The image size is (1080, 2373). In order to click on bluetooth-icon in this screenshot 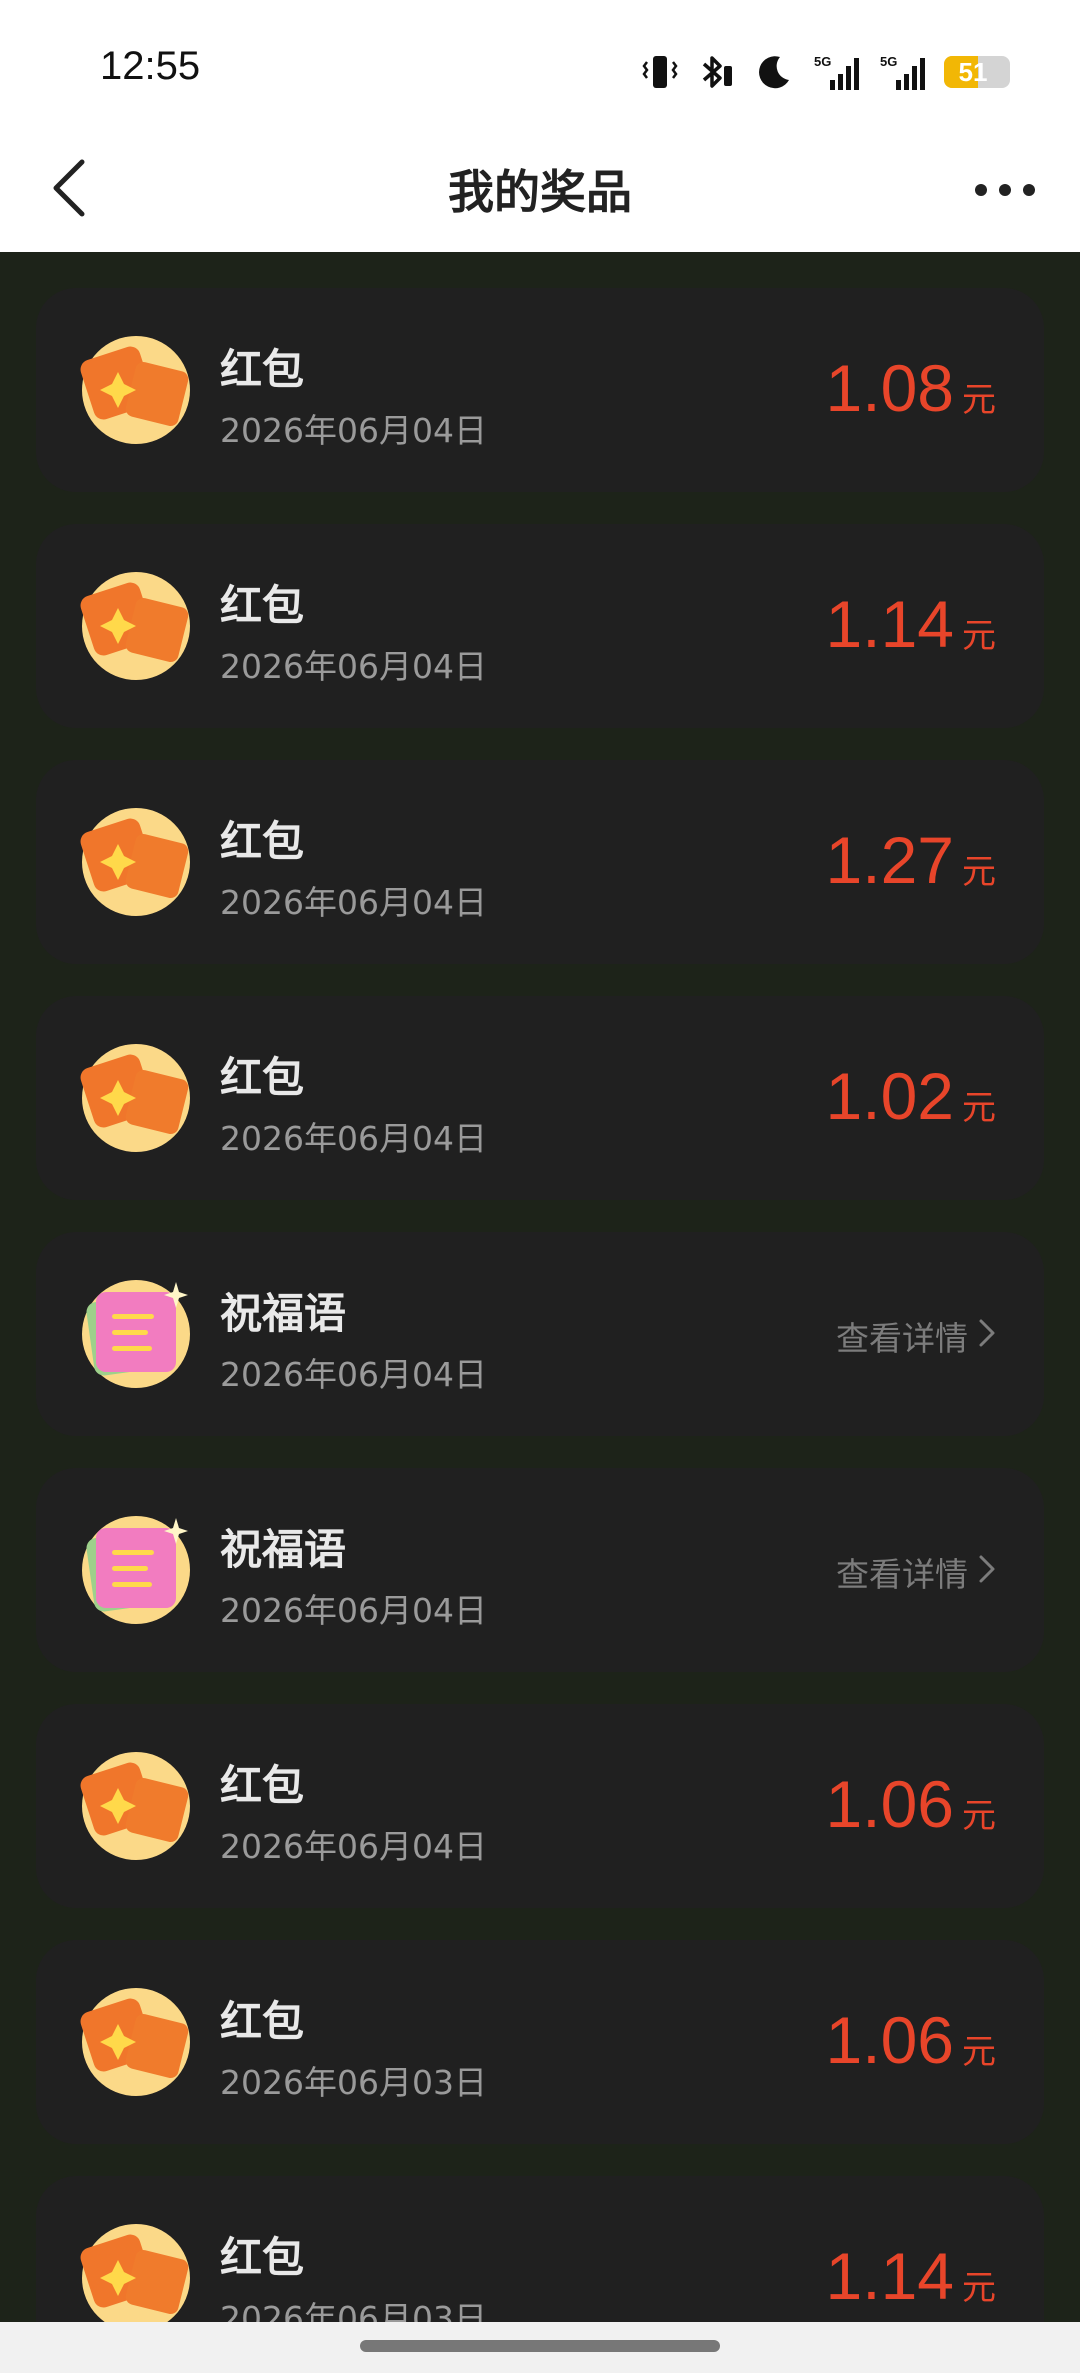, I will do `click(716, 72)`.